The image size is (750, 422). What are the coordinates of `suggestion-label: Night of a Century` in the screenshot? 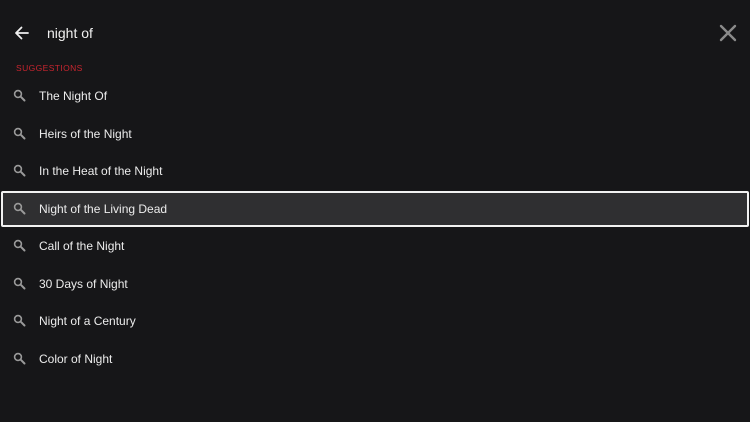 It's located at (87, 321).